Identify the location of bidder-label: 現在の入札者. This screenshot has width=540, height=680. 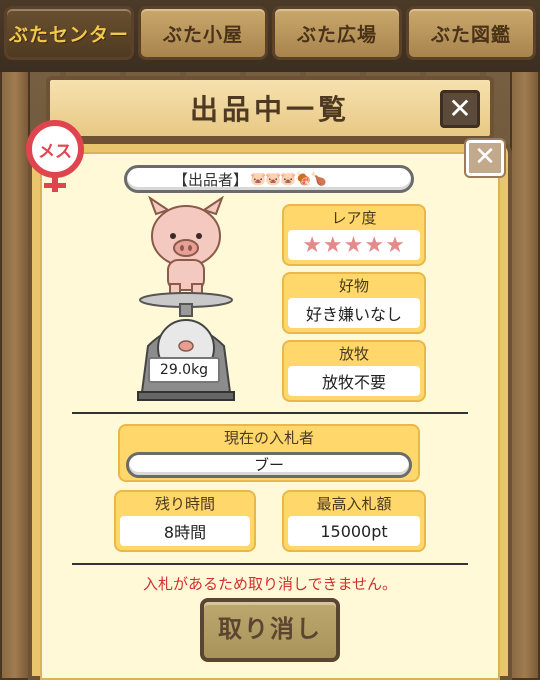
(268, 438).